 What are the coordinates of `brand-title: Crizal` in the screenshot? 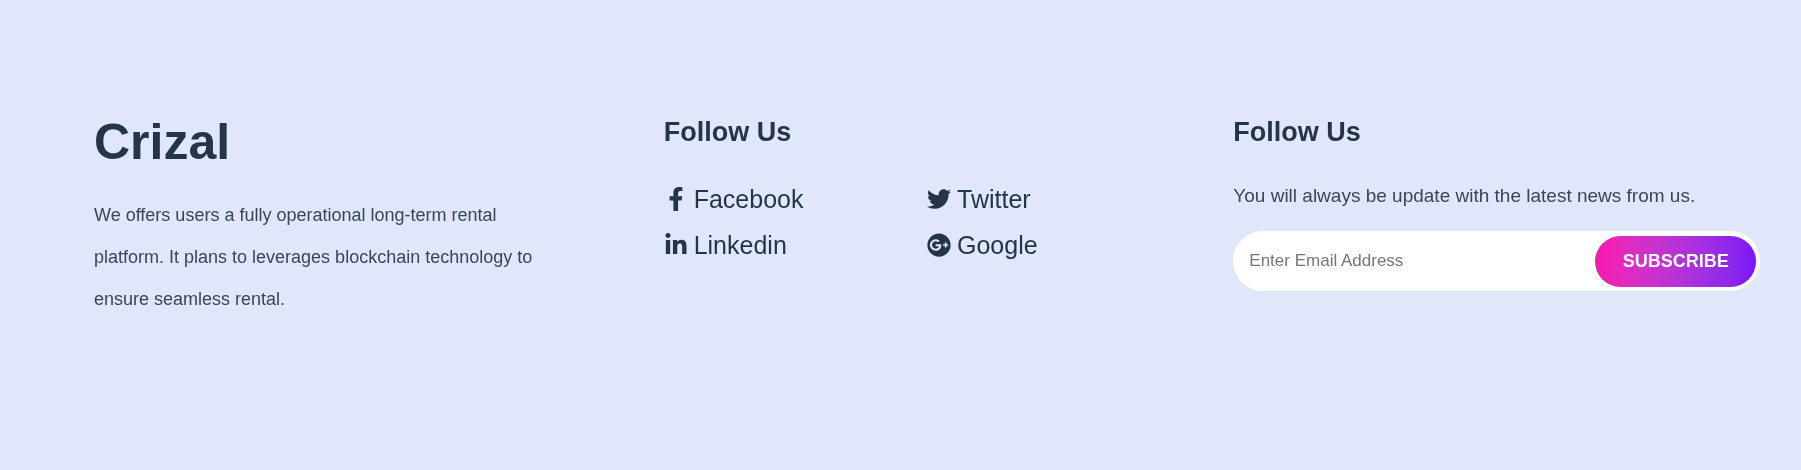 It's located at (162, 142).